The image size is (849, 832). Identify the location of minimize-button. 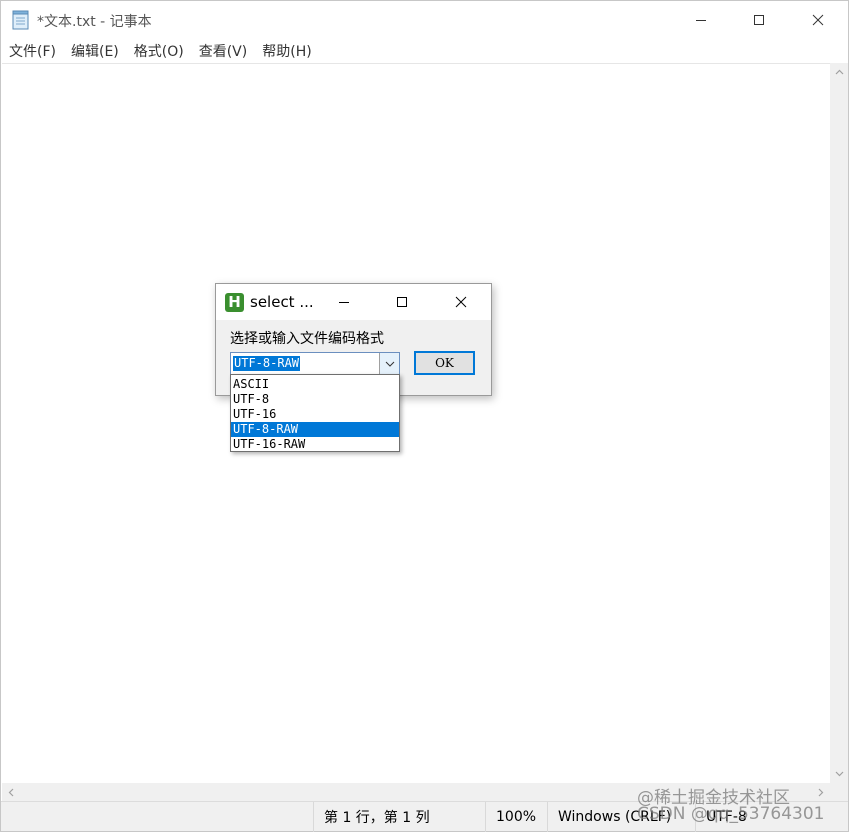
(701, 20).